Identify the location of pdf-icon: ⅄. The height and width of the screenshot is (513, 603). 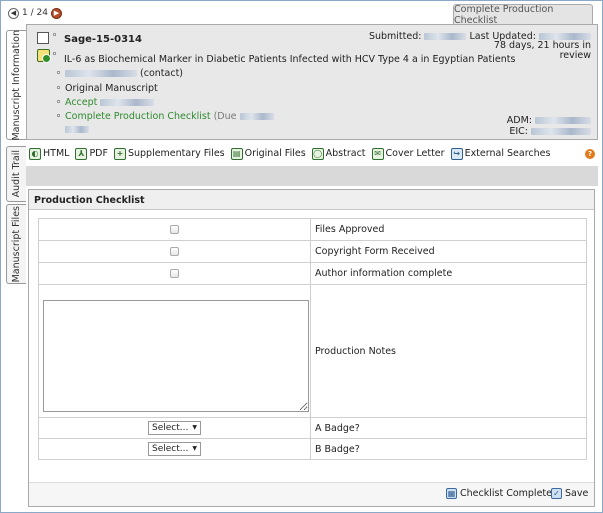
(81, 153).